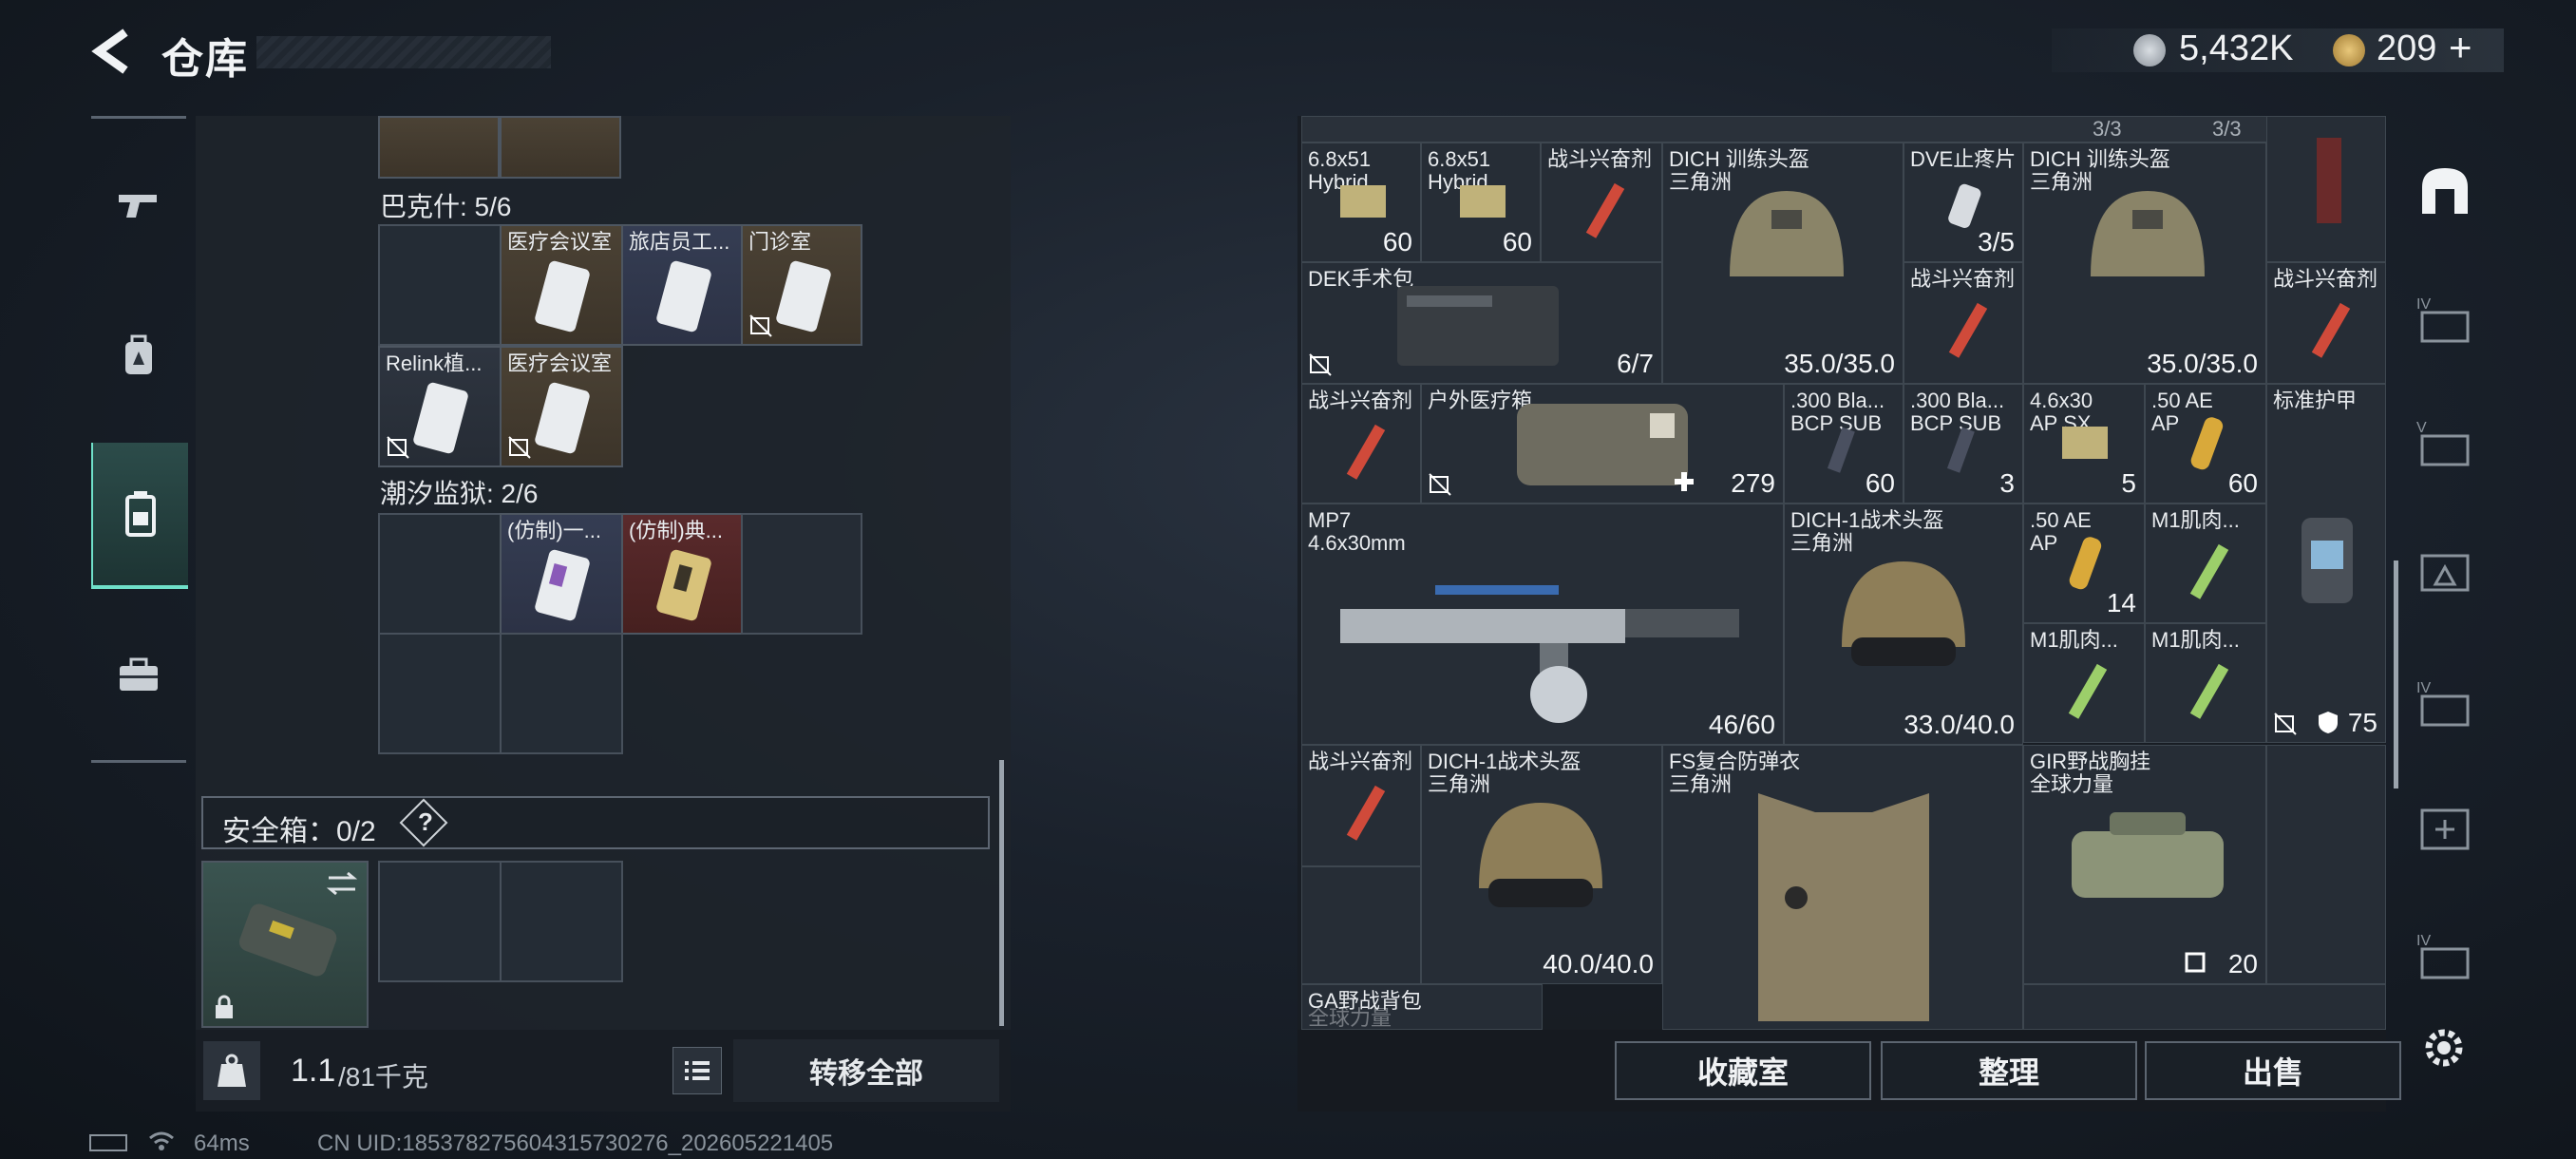  What do you see at coordinates (866, 1070) in the screenshot?
I see `transfer-all-button: 转移全部` at bounding box center [866, 1070].